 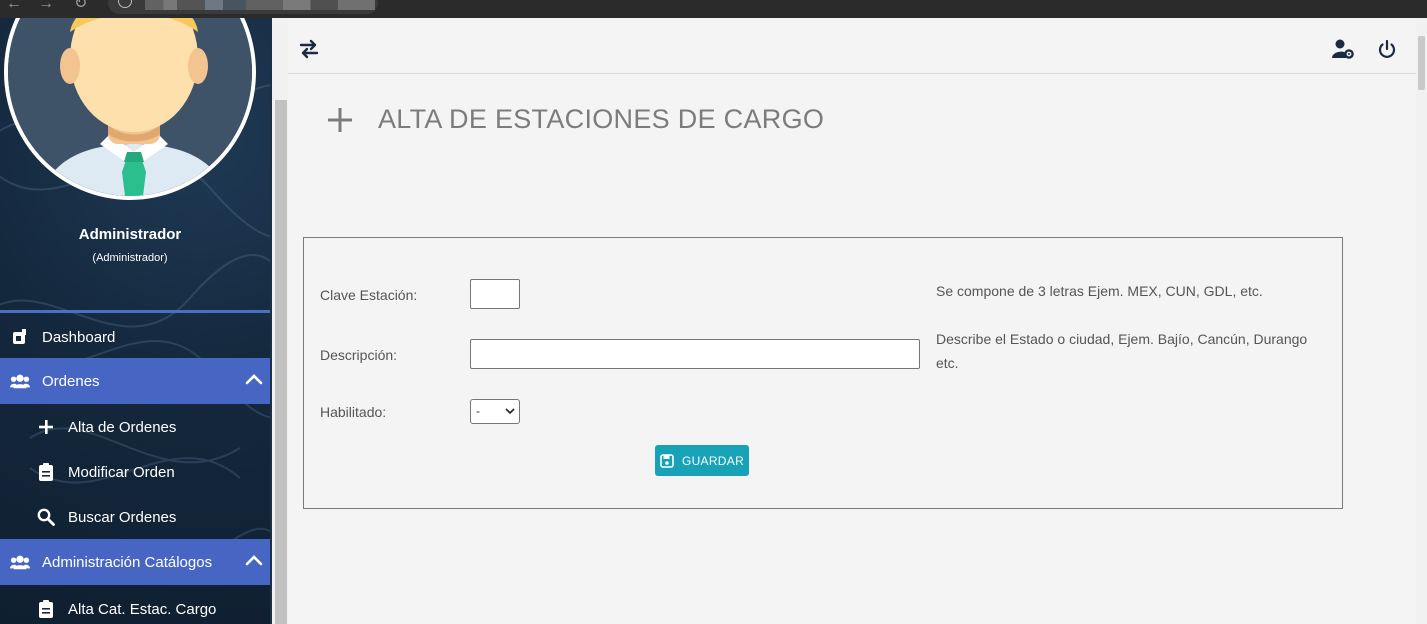 What do you see at coordinates (309, 49) in the screenshot?
I see `toggle-sidebar-icon` at bounding box center [309, 49].